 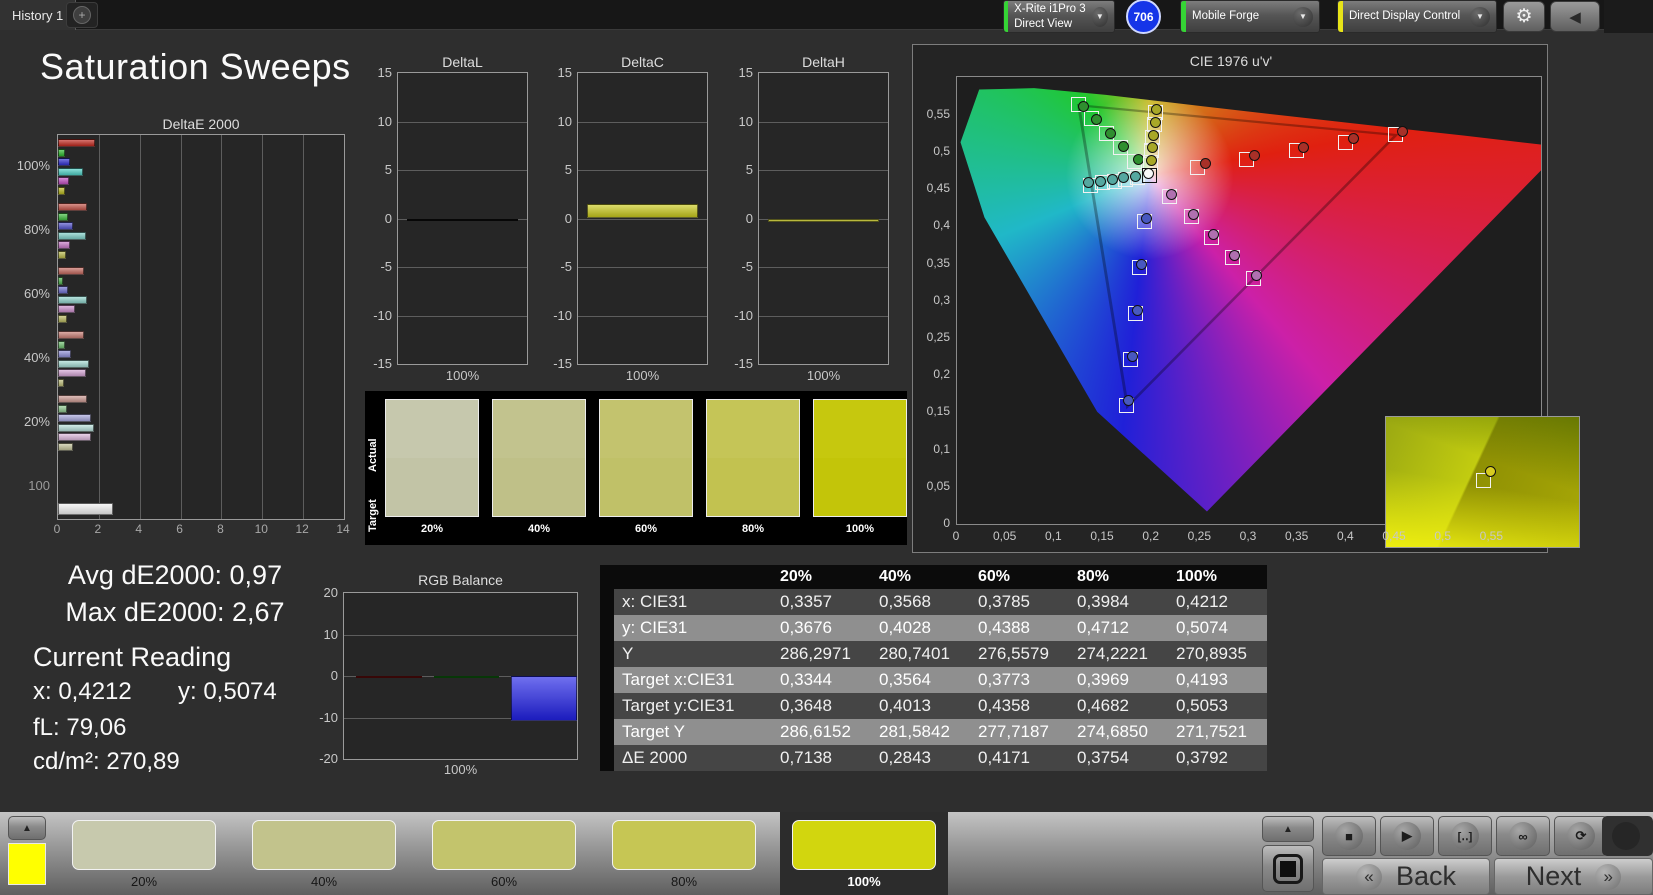 I want to click on magenta-measured, so click(x=1256, y=275).